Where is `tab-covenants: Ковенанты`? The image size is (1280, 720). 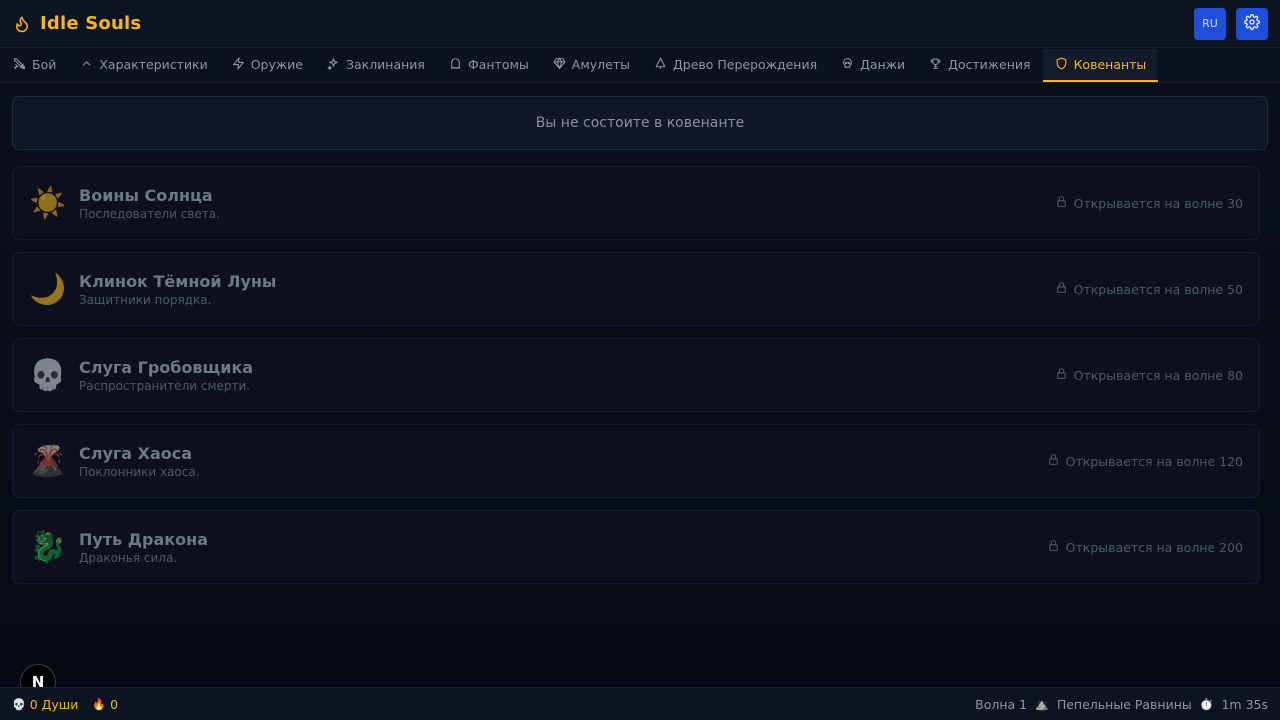 tab-covenants: Ковенанты is located at coordinates (1100, 65).